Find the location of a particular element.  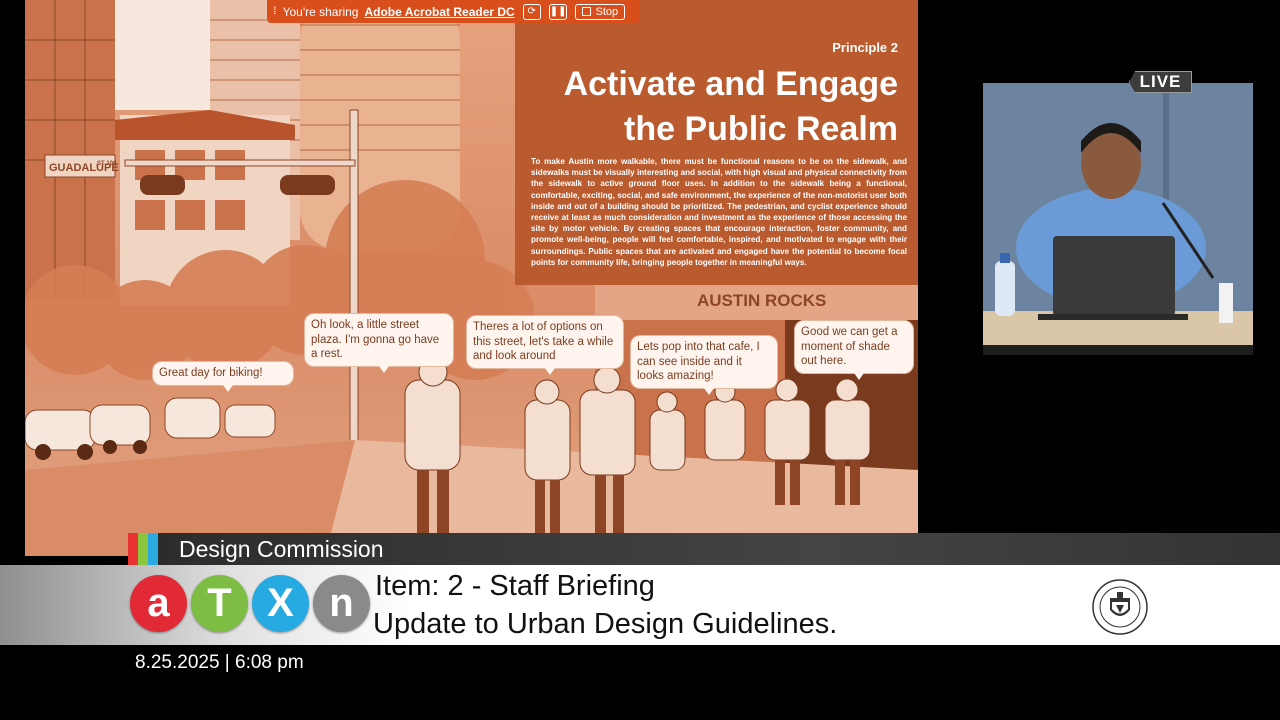

street-sign-block: ST 100 is located at coordinates (107, 164).